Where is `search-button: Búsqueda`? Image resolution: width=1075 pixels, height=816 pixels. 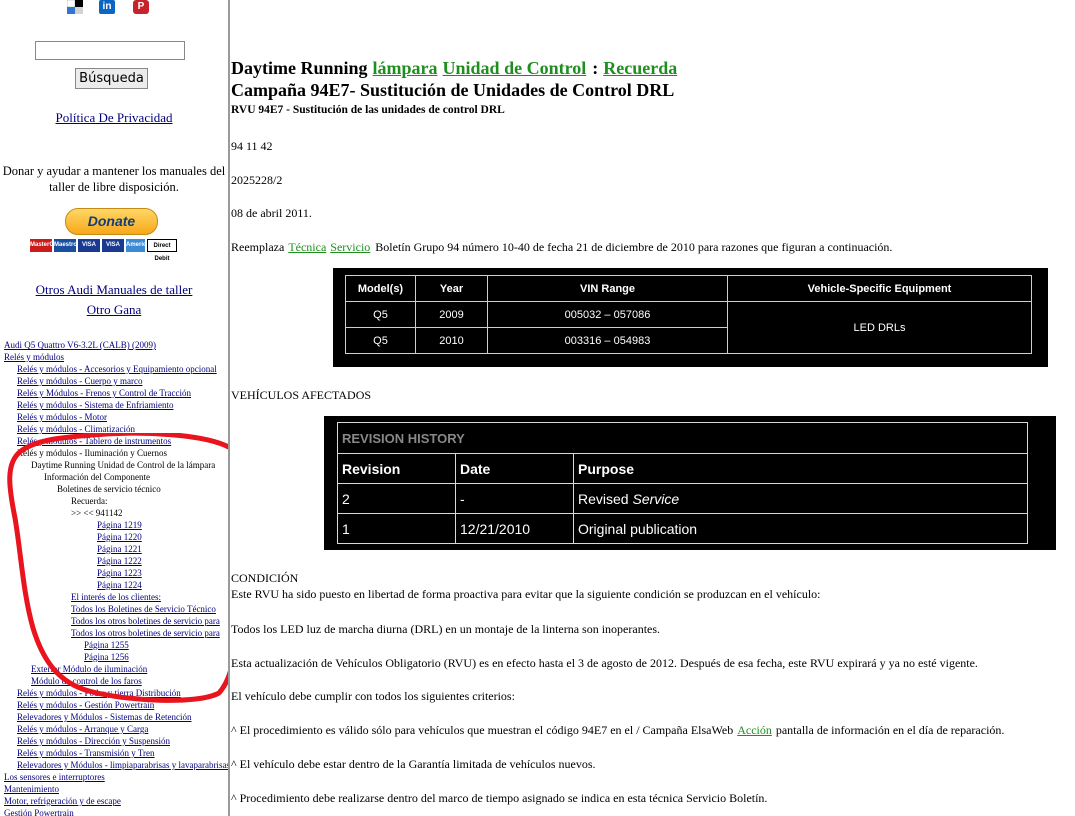 search-button: Búsqueda is located at coordinates (111, 78).